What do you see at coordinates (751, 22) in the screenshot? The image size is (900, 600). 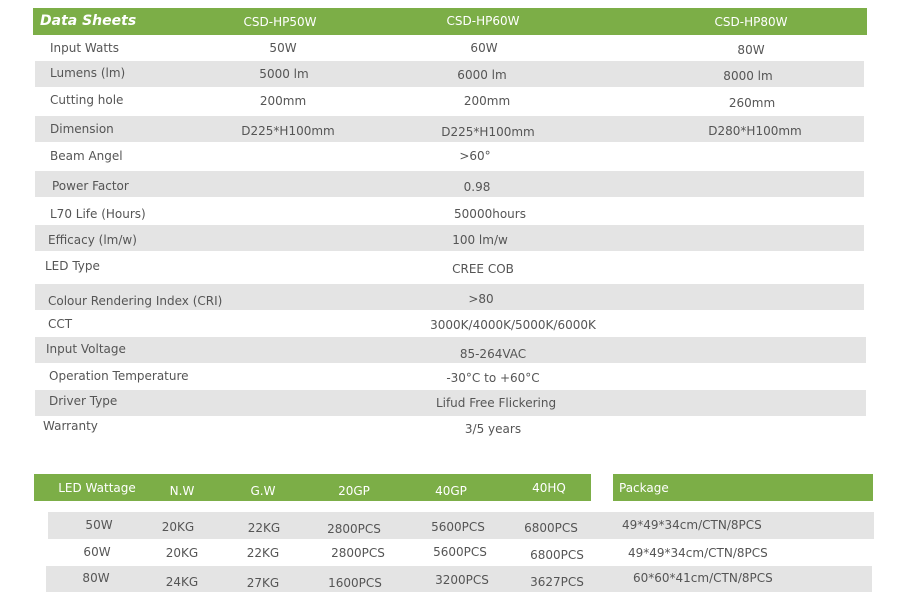 I see `model-header-3: CSD-HP80W` at bounding box center [751, 22].